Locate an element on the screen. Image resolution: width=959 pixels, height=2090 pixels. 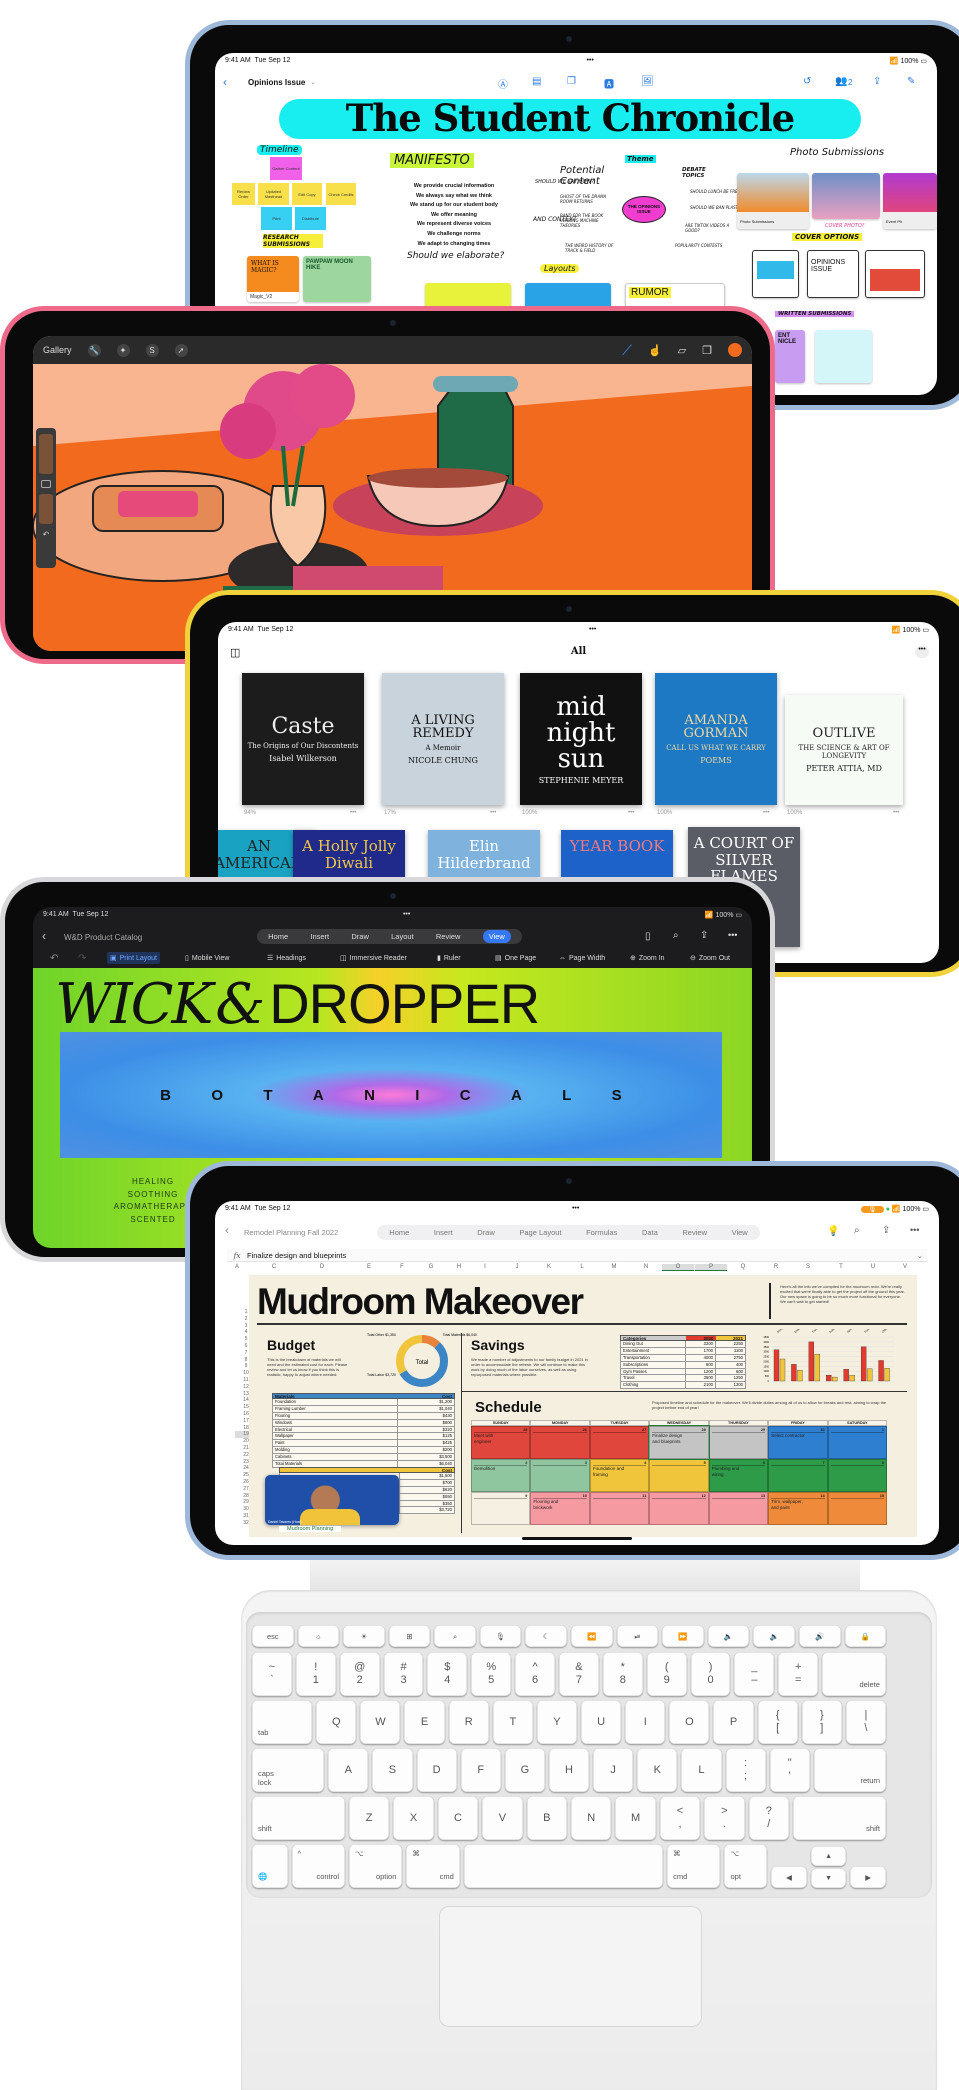
key-[: {[ is located at coordinates (777, 1722).